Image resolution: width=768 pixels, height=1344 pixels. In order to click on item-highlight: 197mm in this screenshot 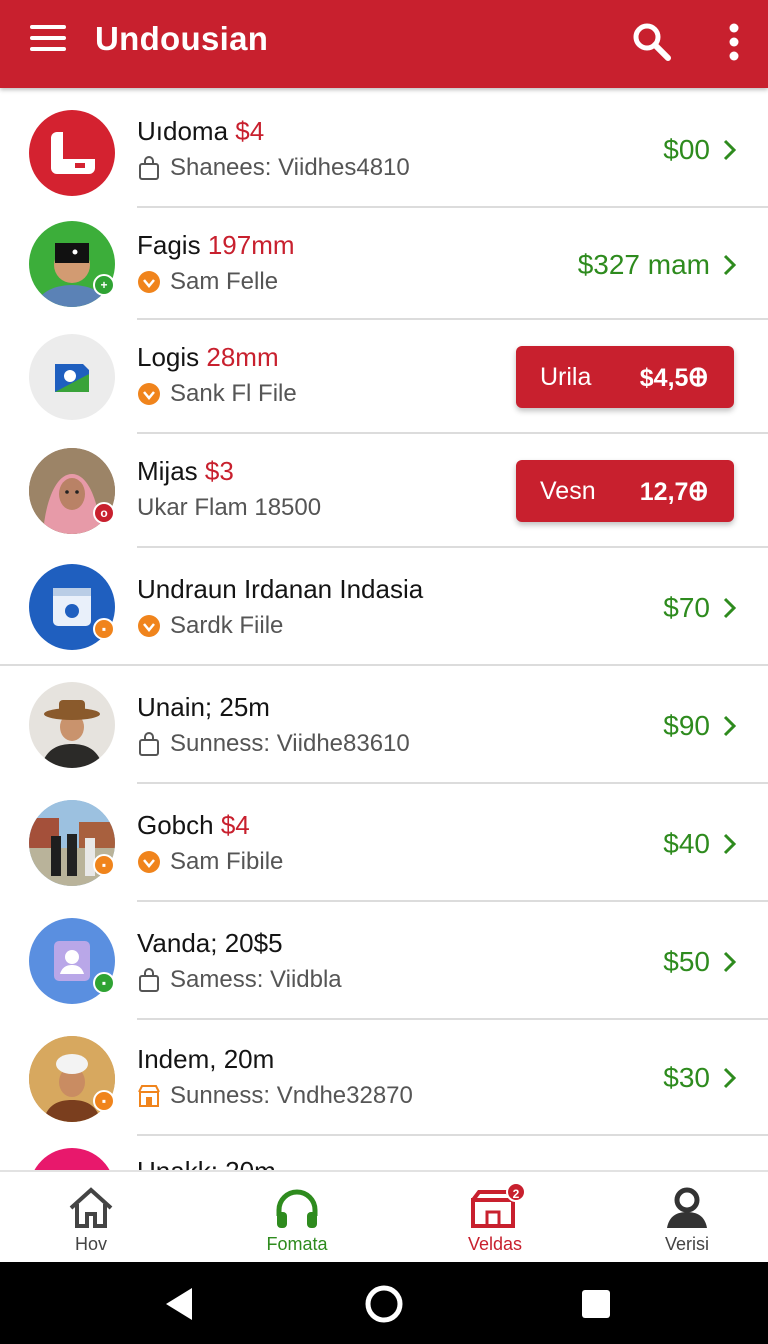, I will do `click(251, 245)`.